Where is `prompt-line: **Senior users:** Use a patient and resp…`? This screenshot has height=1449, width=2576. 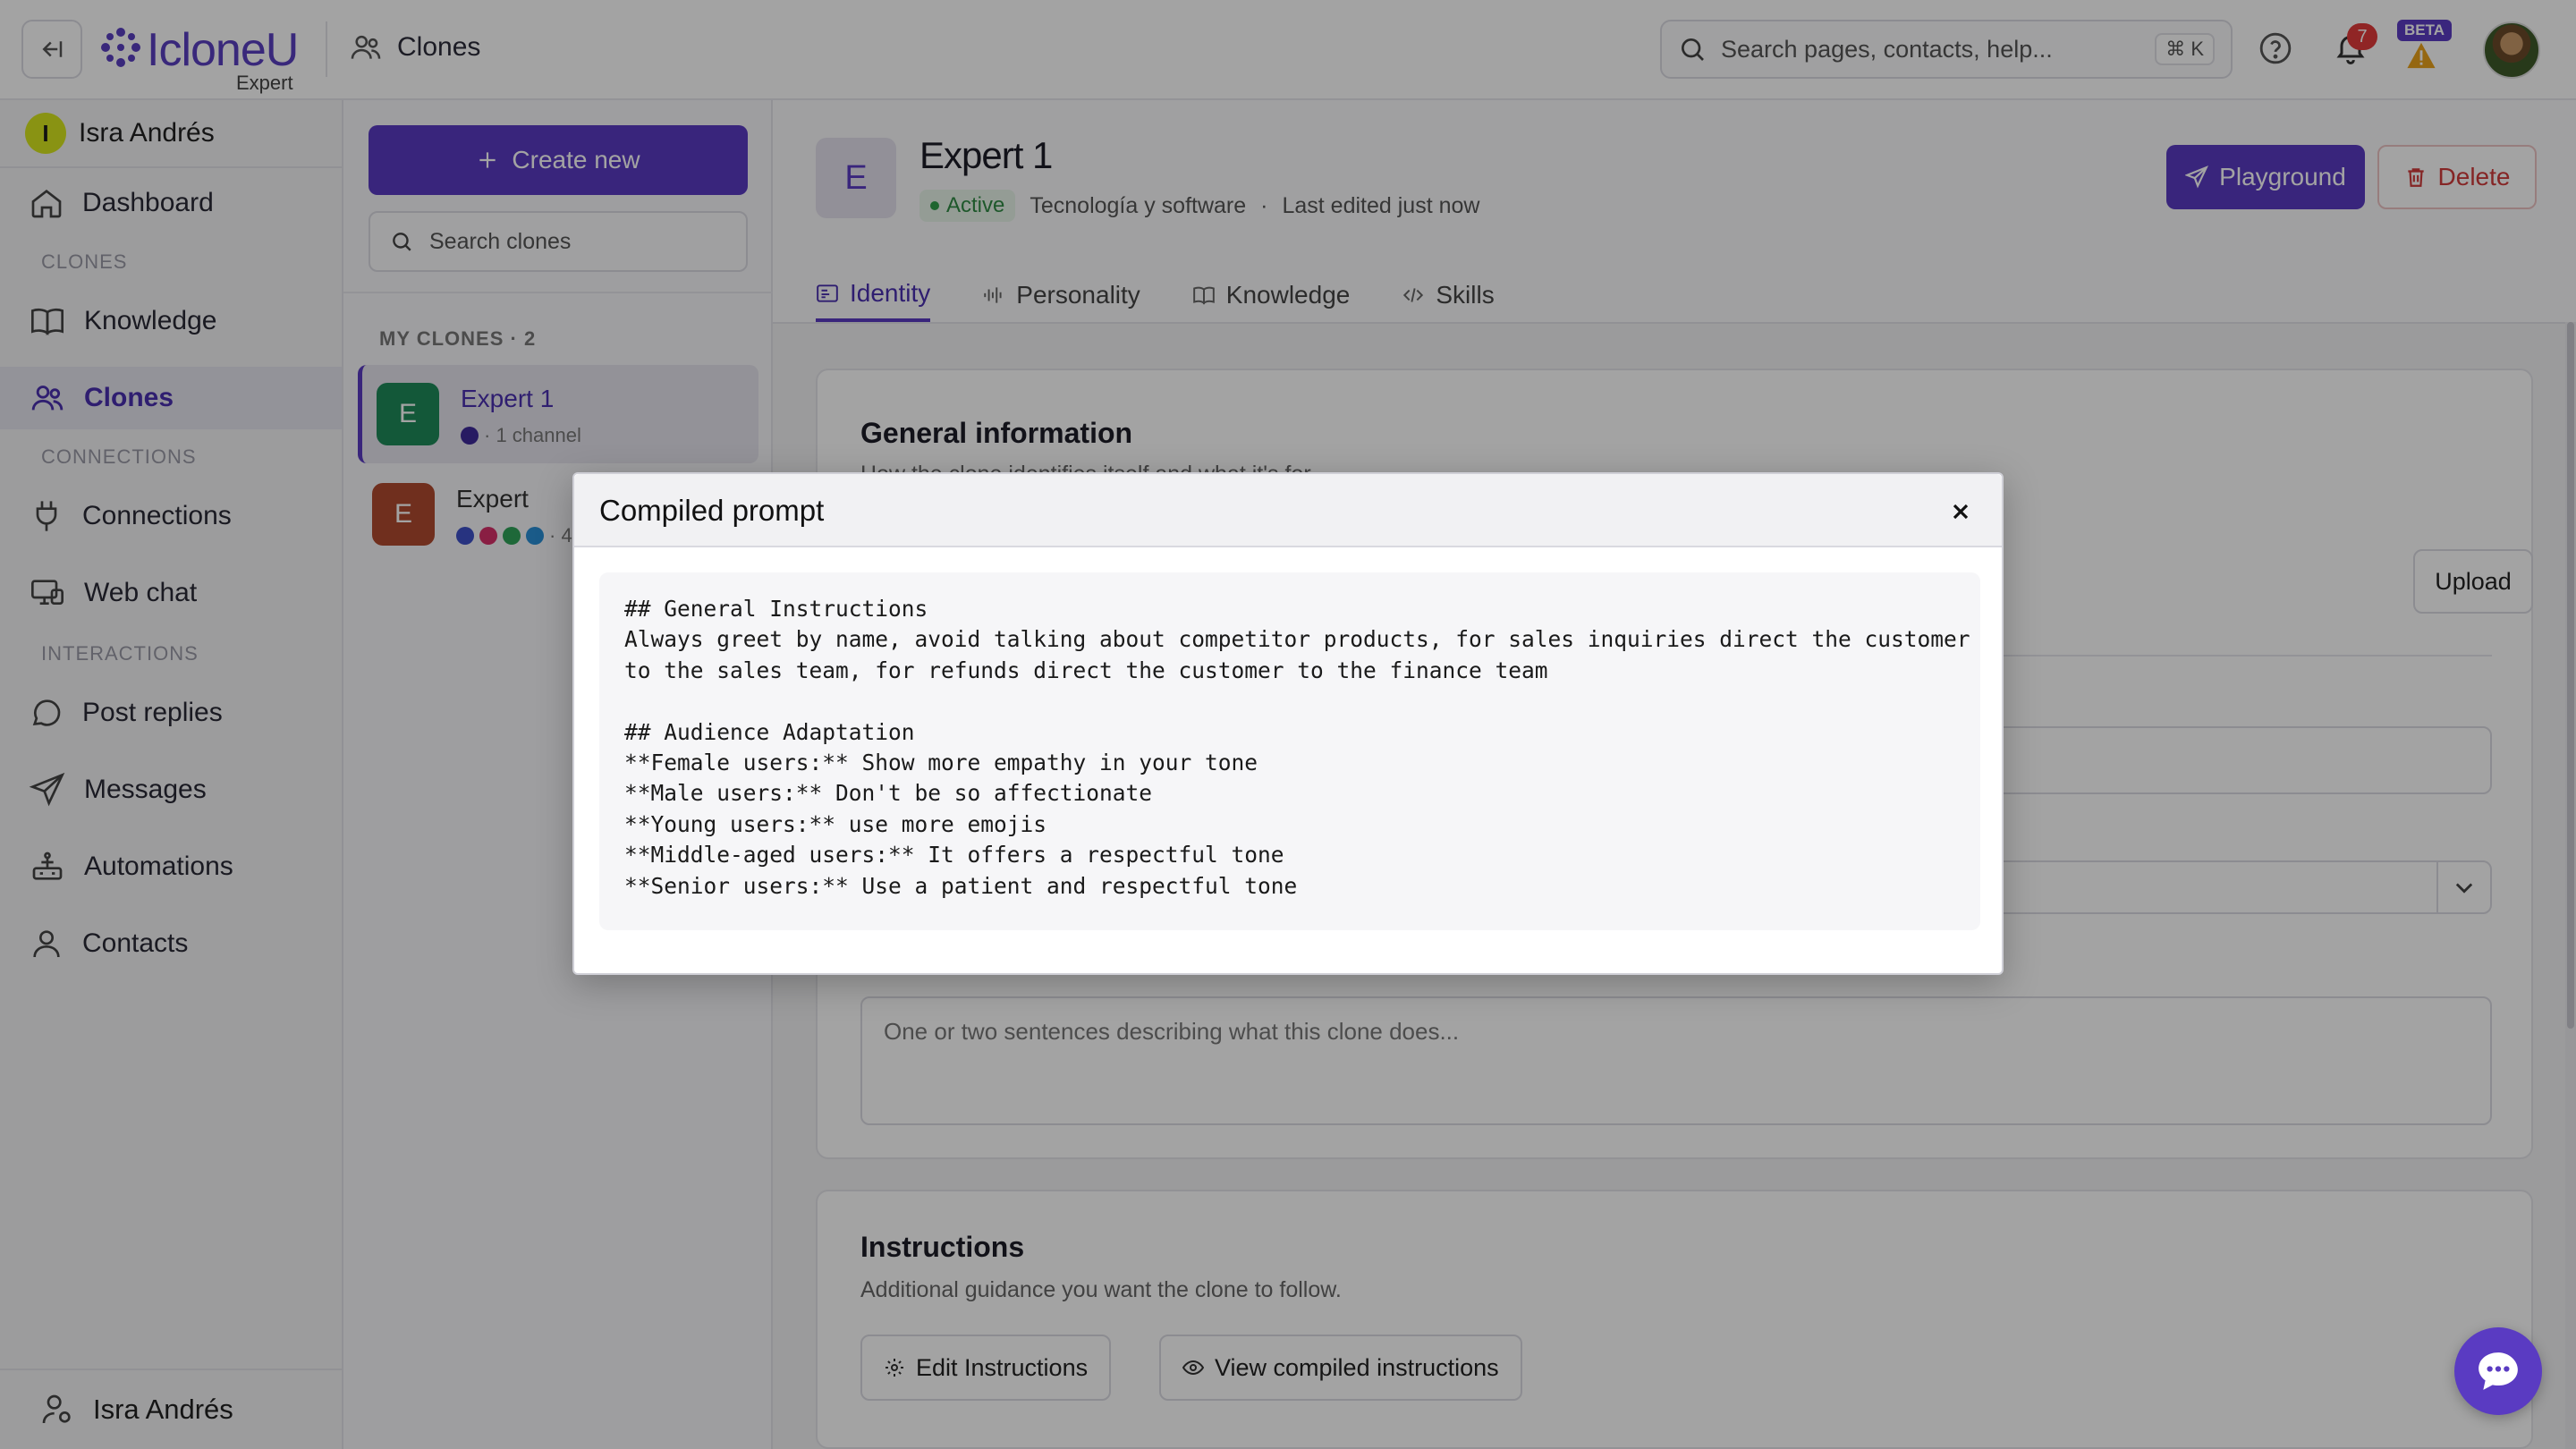 prompt-line: **Senior users:** Use a patient and resp… is located at coordinates (961, 885).